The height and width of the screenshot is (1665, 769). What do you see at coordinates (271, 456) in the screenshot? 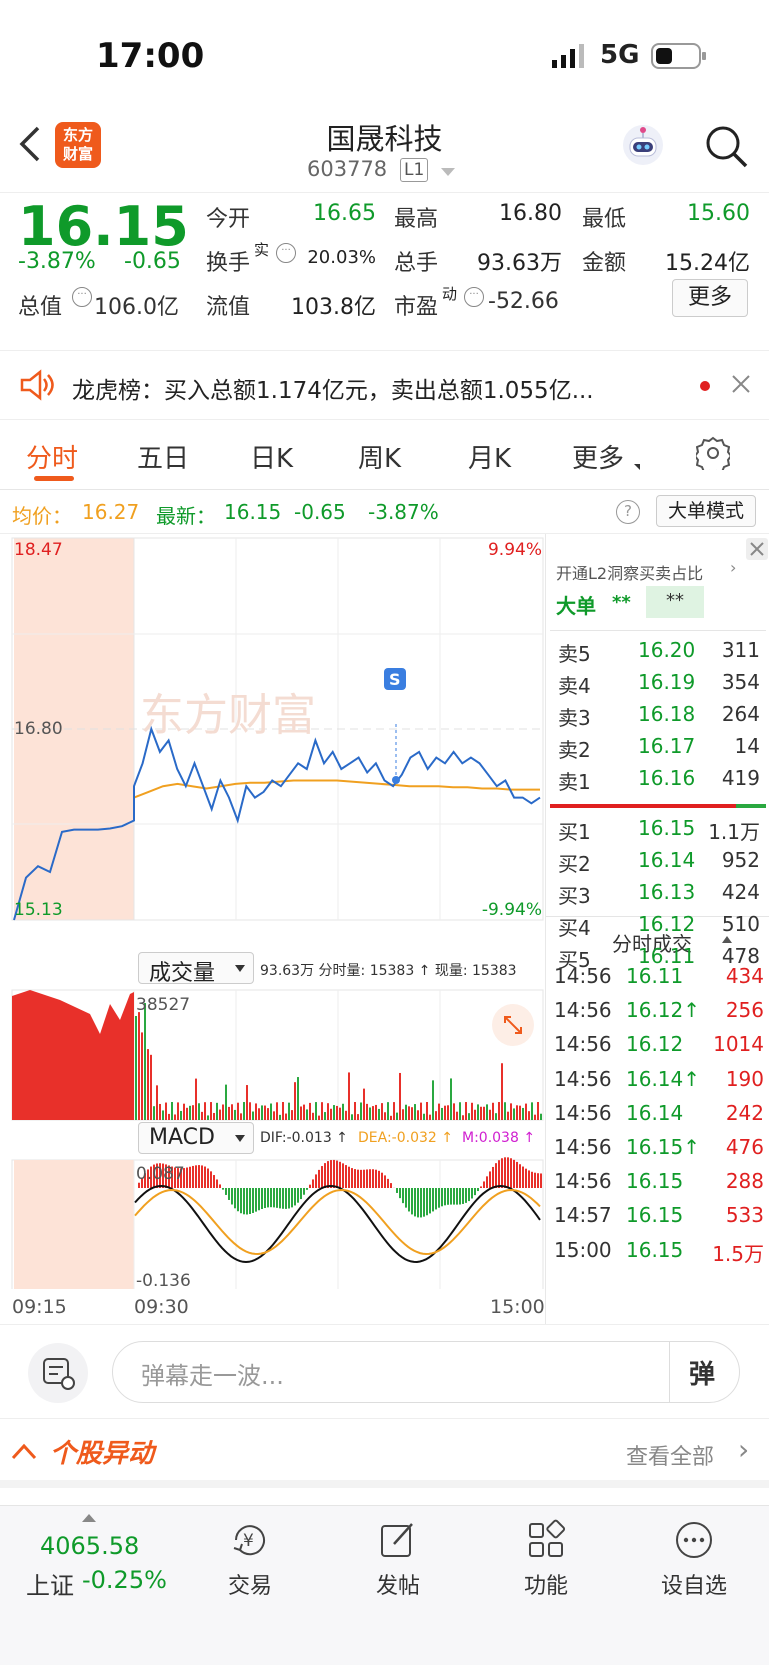
I see `tab-daily-k: 日K` at bounding box center [271, 456].